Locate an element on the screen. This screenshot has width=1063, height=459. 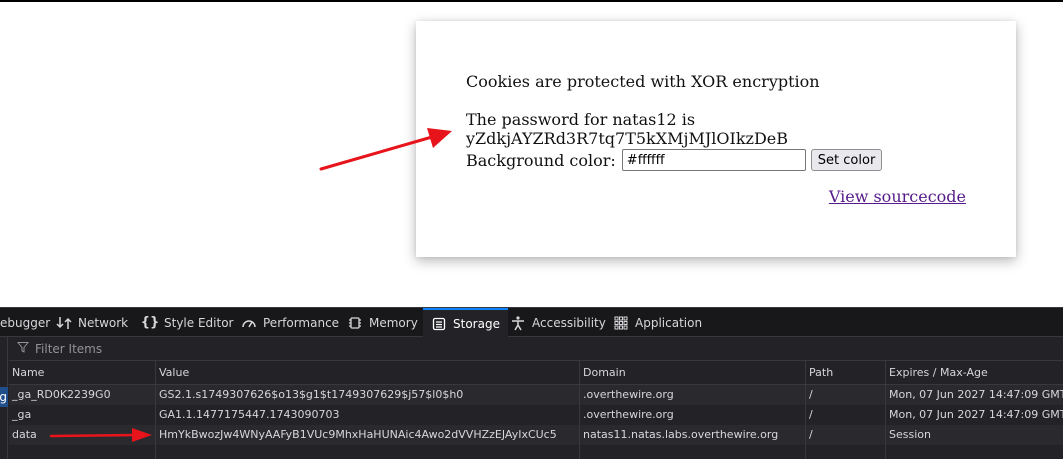
filter-input: Filter Items is located at coordinates (59, 348).